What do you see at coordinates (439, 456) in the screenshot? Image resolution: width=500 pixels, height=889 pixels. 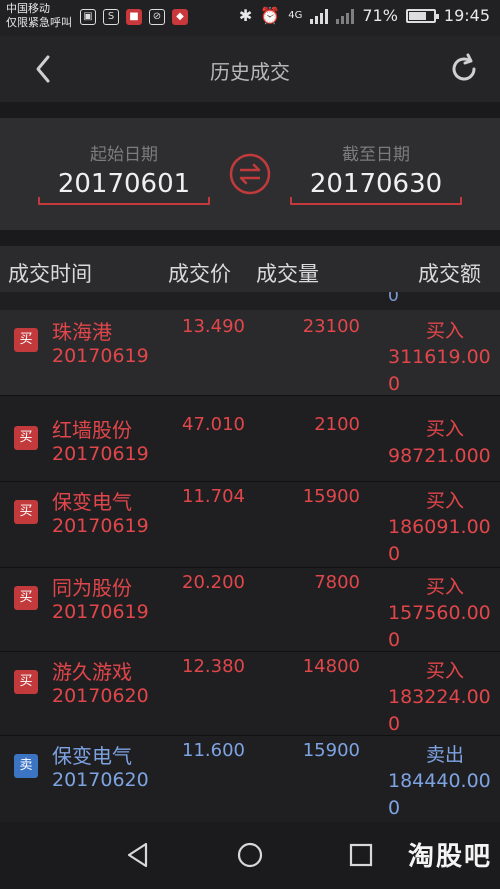 I see `trade-amount: 98721.000` at bounding box center [439, 456].